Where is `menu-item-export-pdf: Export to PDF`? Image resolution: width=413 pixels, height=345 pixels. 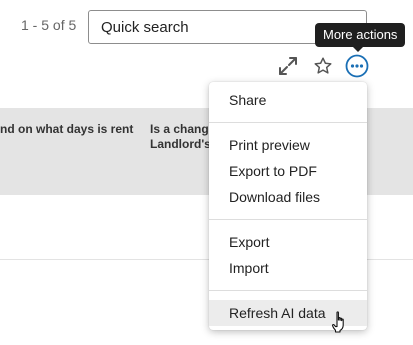 menu-item-export-pdf: Export to PDF is located at coordinates (288, 171).